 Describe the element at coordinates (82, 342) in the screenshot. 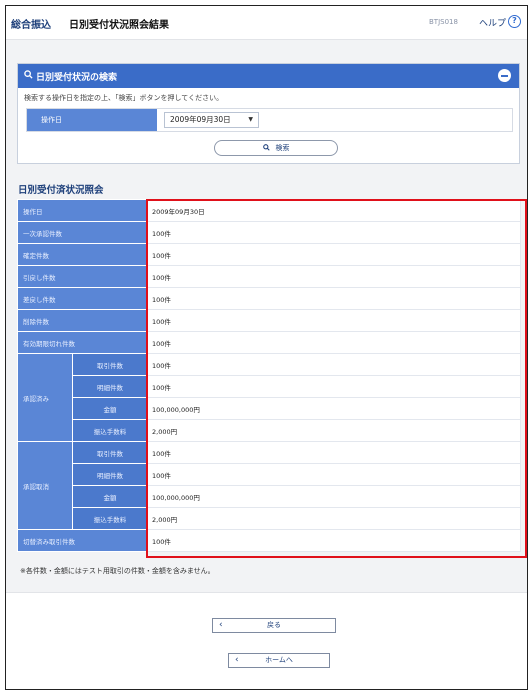

I see `row-label: 有効期限切れ件数` at that location.